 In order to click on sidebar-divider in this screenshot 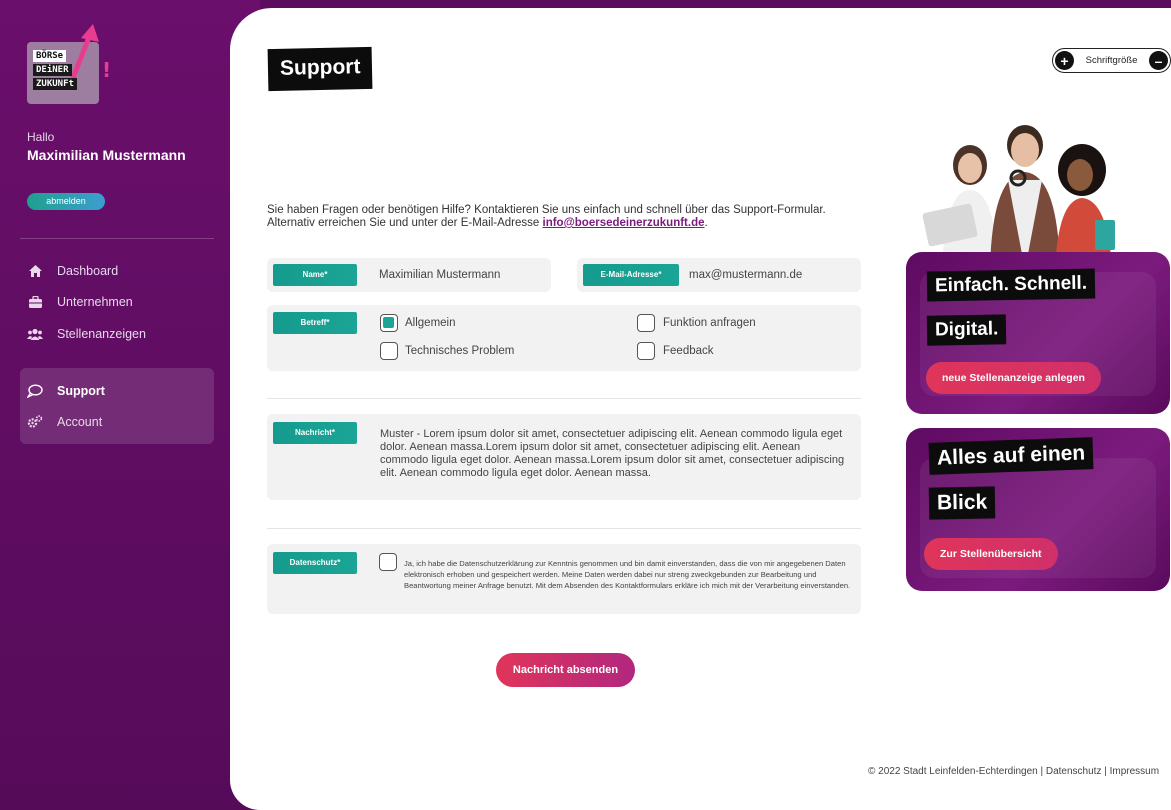, I will do `click(117, 238)`.